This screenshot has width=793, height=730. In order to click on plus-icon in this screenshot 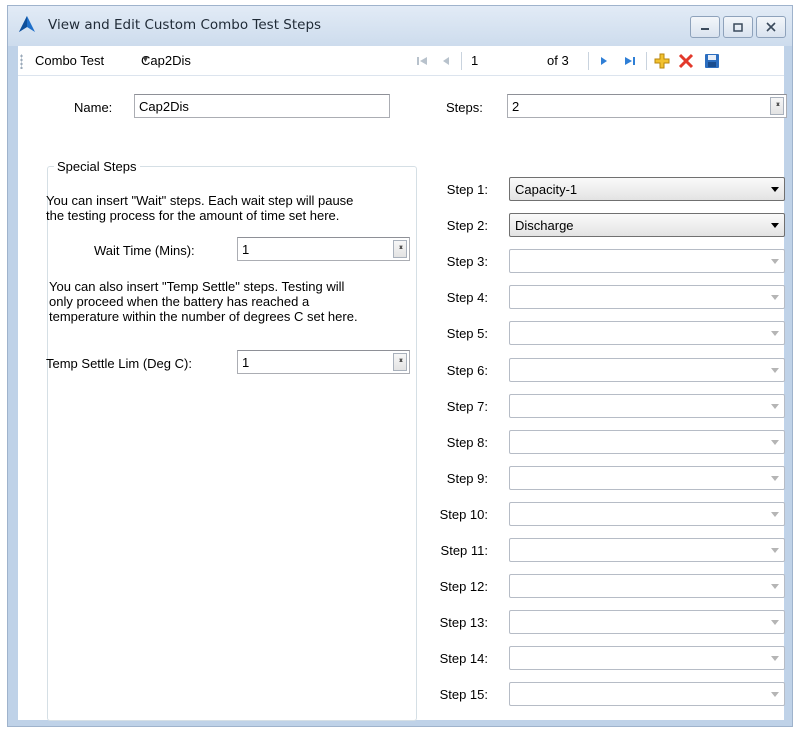, I will do `click(662, 61)`.